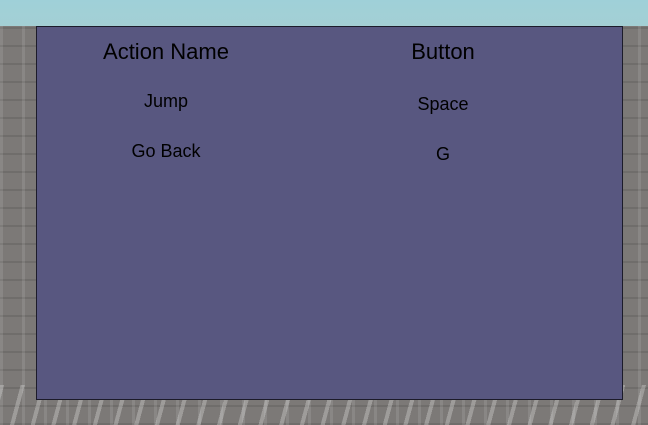 The height and width of the screenshot is (425, 648). Describe the element at coordinates (166, 51) in the screenshot. I see `action-name-header: Action Name` at that location.